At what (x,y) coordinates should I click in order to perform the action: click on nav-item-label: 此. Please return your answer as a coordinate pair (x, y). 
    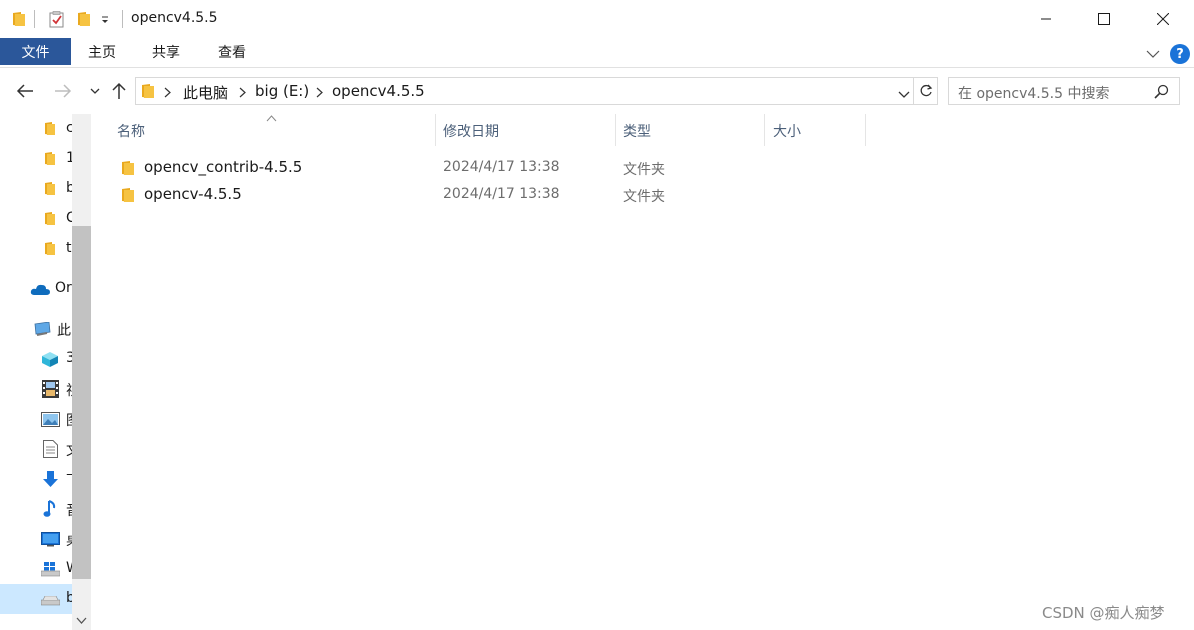
    Looking at the image, I should click on (64, 331).